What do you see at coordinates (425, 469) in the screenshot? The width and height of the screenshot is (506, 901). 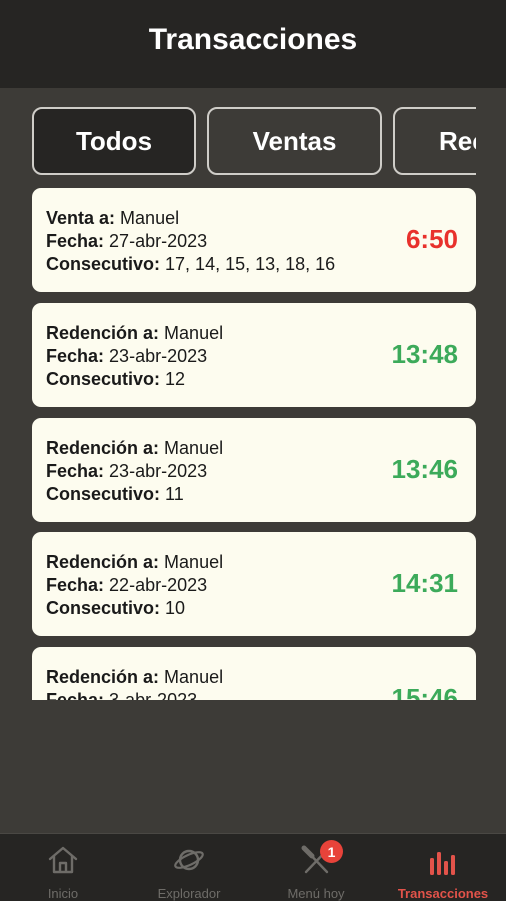 I see `transaction-time: 13:46` at bounding box center [425, 469].